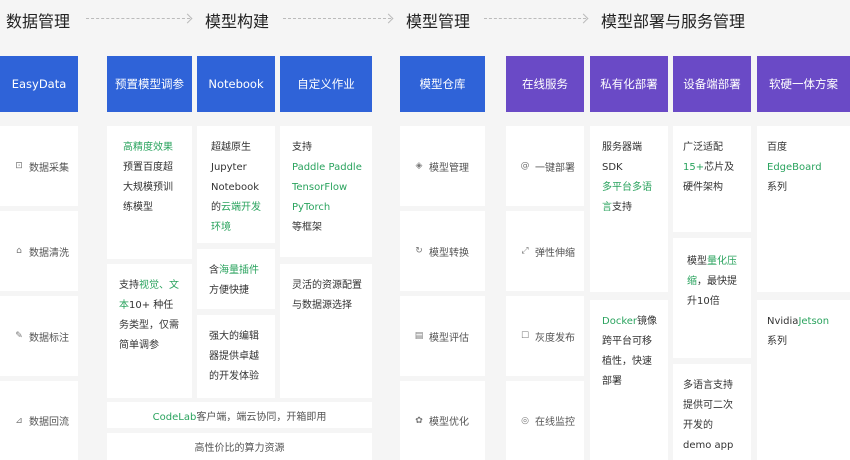  What do you see at coordinates (525, 166) in the screenshot?
I see `at-icon: @` at bounding box center [525, 166].